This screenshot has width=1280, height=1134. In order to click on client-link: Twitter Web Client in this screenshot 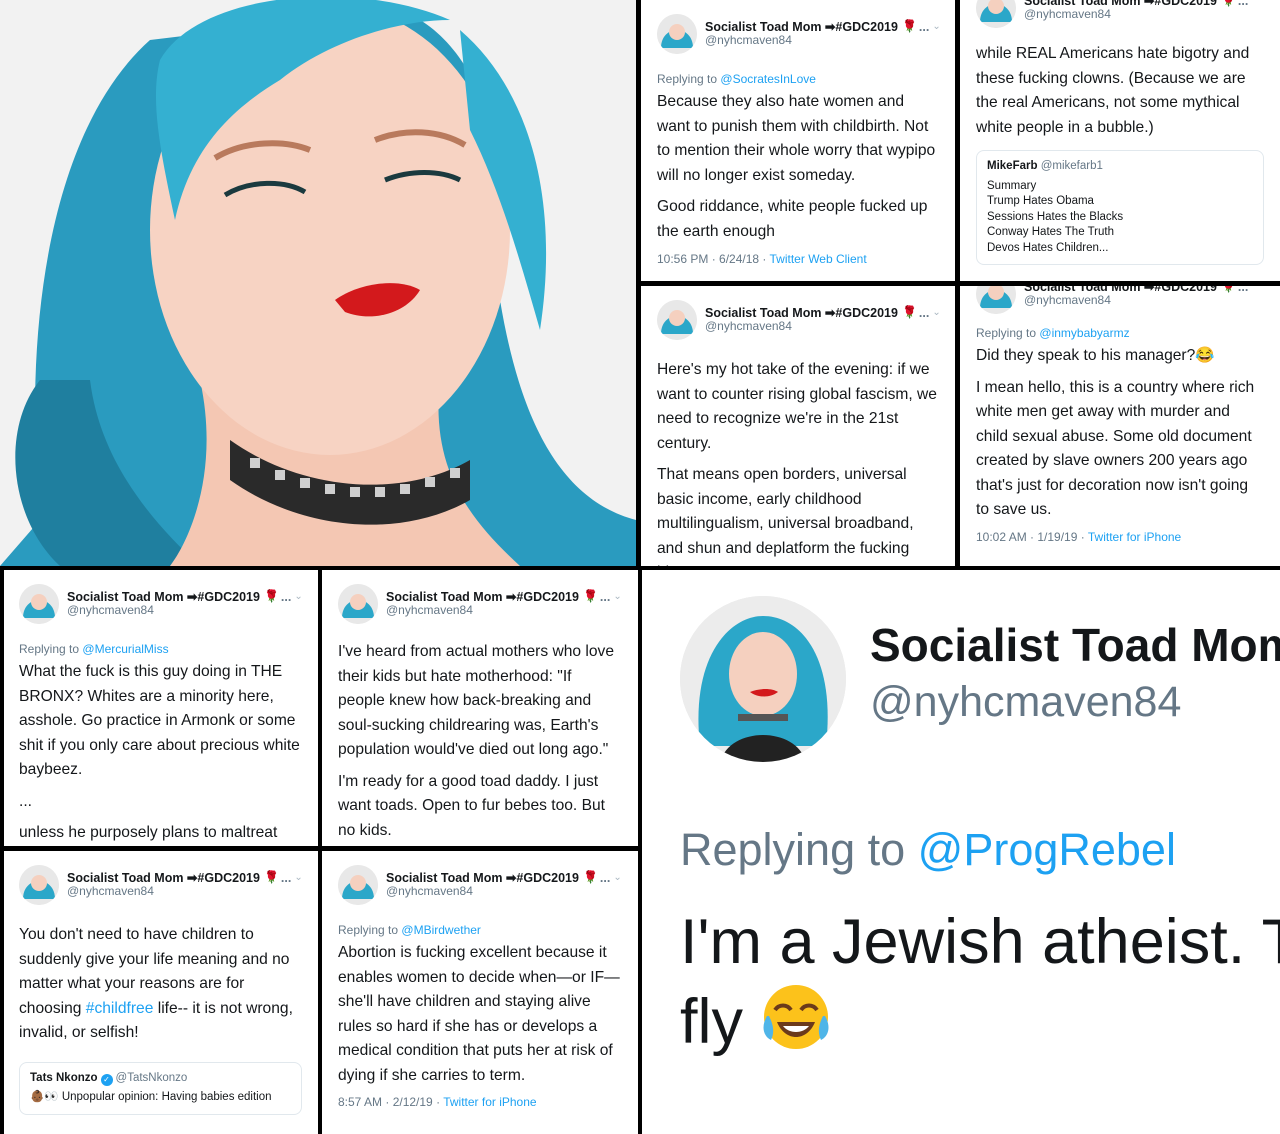, I will do `click(818, 259)`.